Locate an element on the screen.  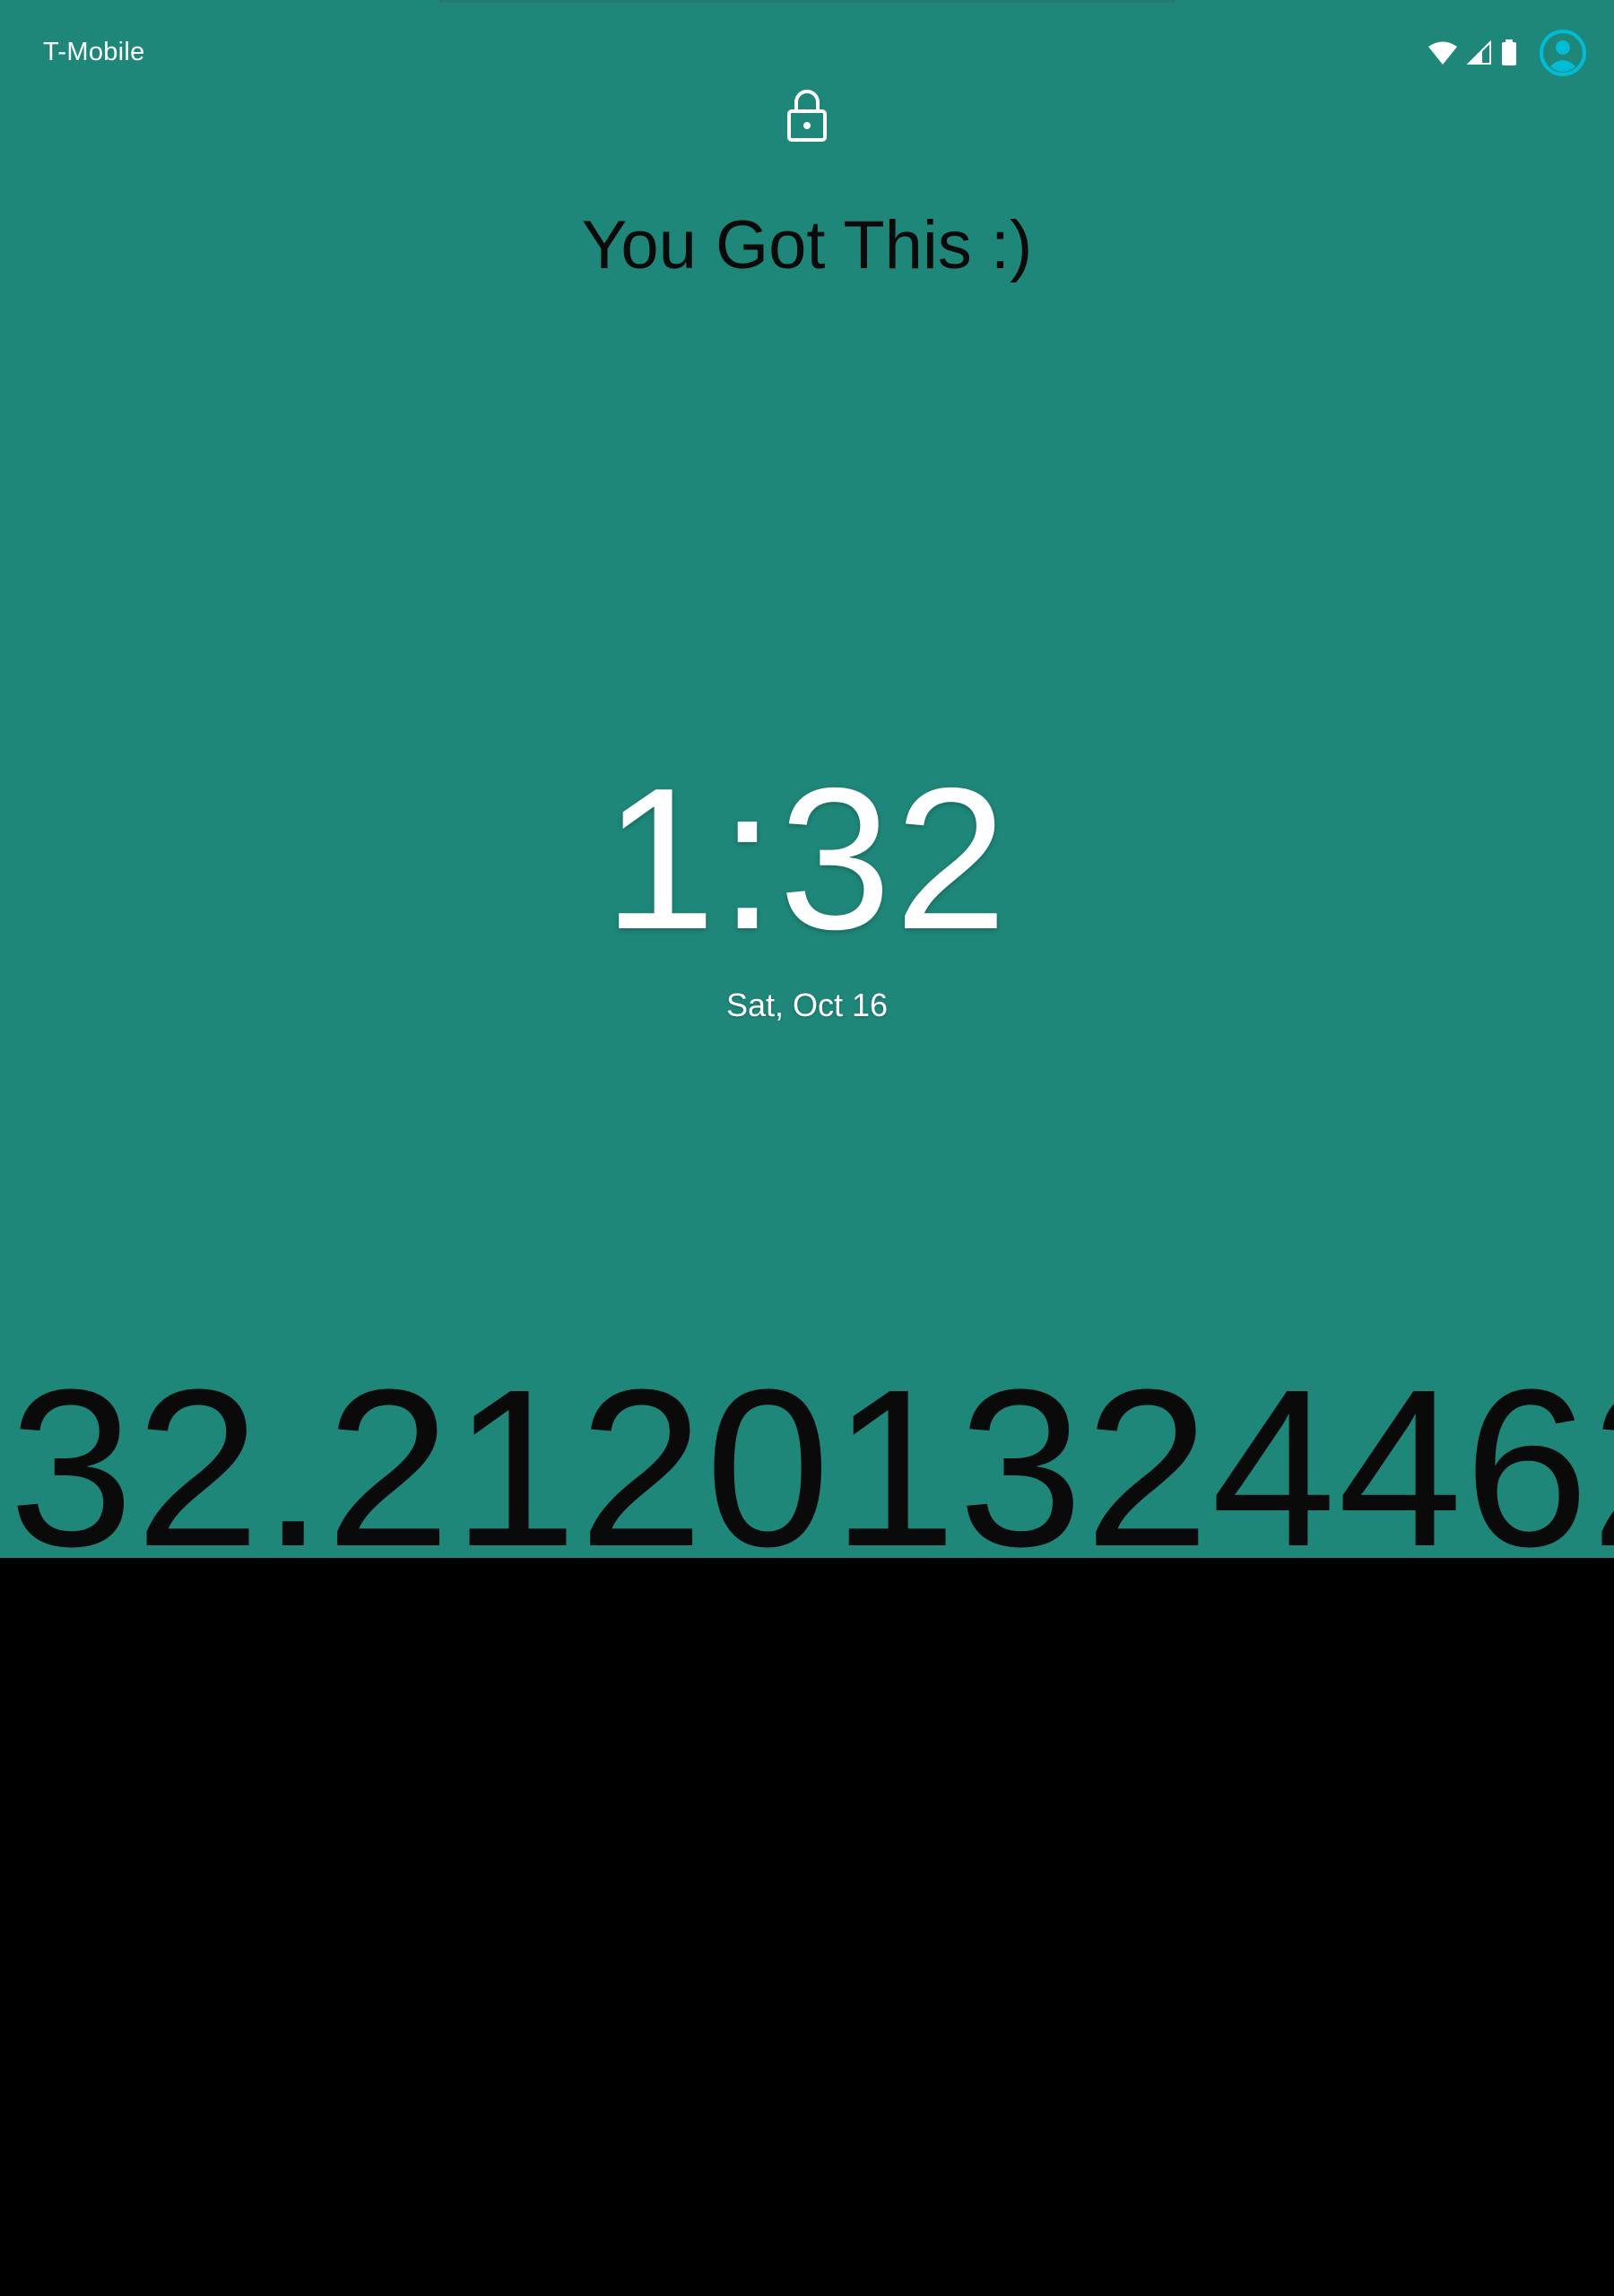
carrier-label: T-Mobile is located at coordinates (94, 52).